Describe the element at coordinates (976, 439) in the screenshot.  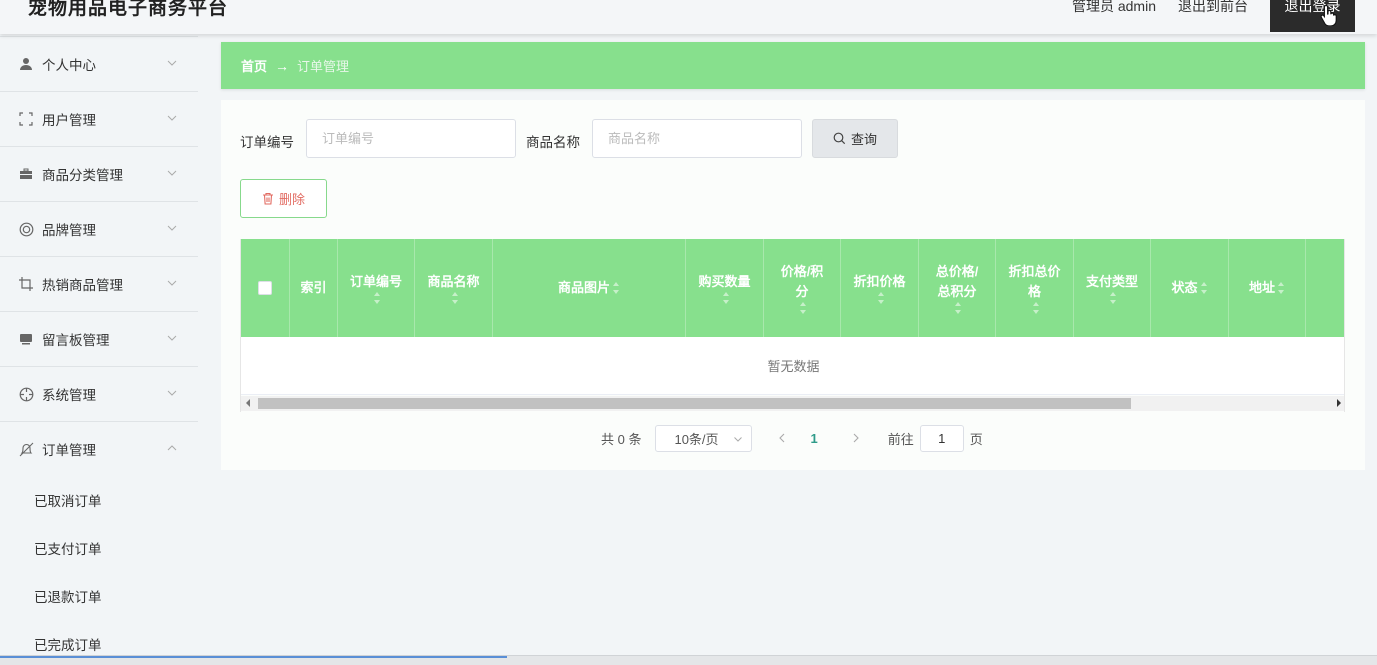
I see `page-suffix-label: 页` at that location.